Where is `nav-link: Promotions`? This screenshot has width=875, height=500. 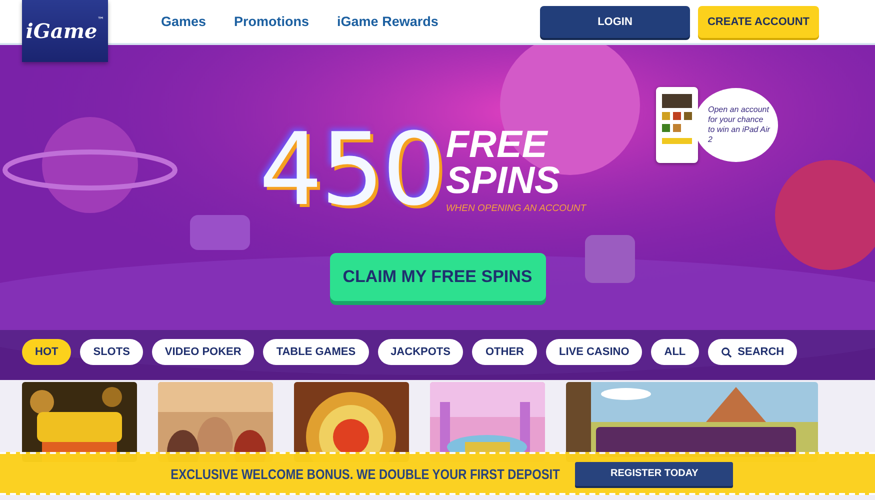
nav-link: Promotions is located at coordinates (272, 21).